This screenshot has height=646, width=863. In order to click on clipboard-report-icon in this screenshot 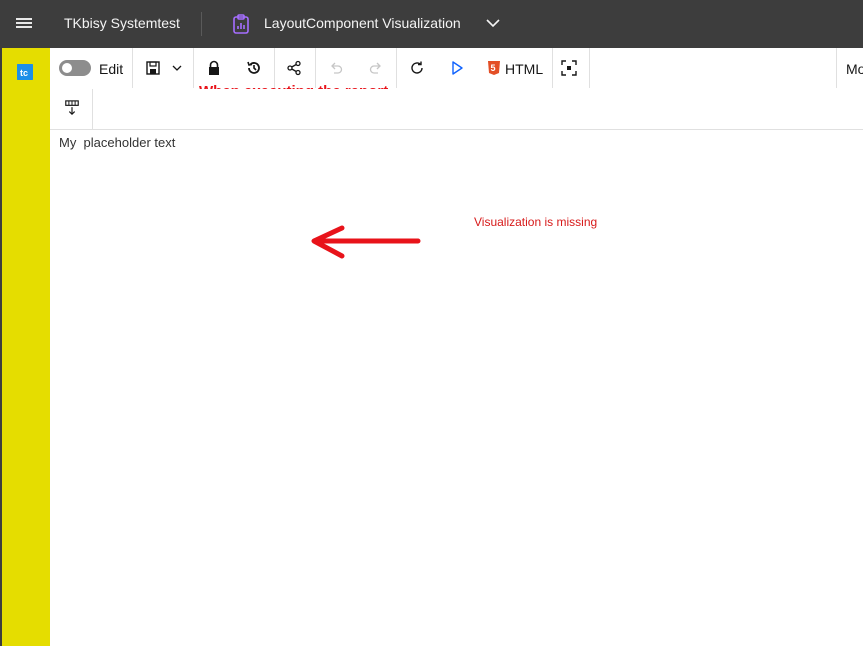, I will do `click(241, 24)`.